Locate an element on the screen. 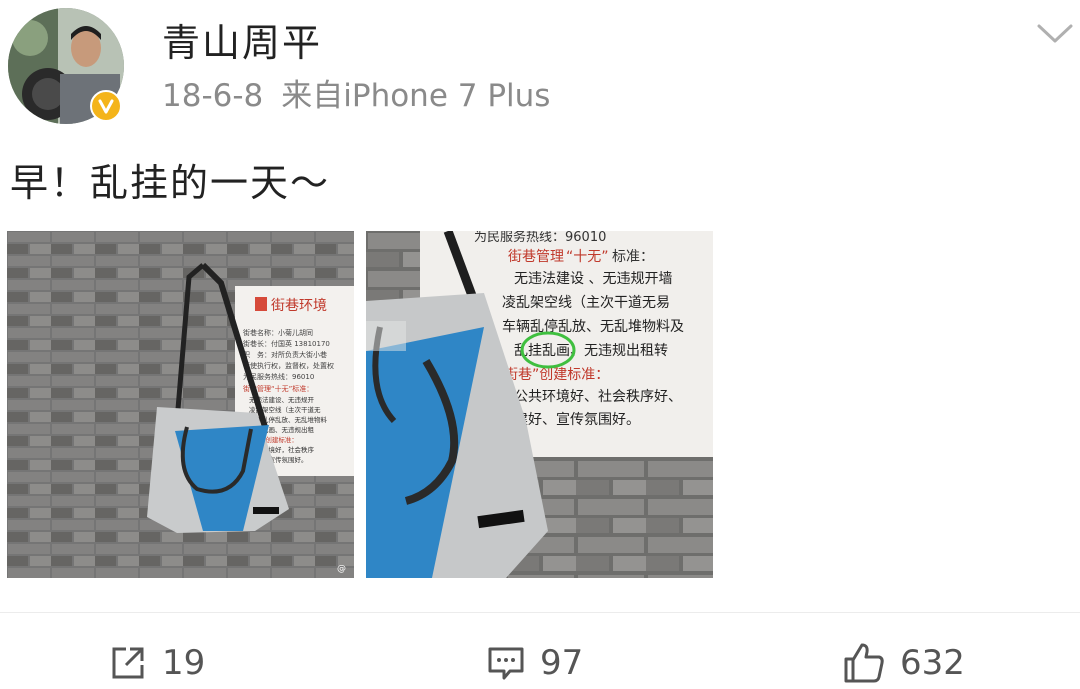 This screenshot has height=689, width=1080. divider is located at coordinates (540, 612).